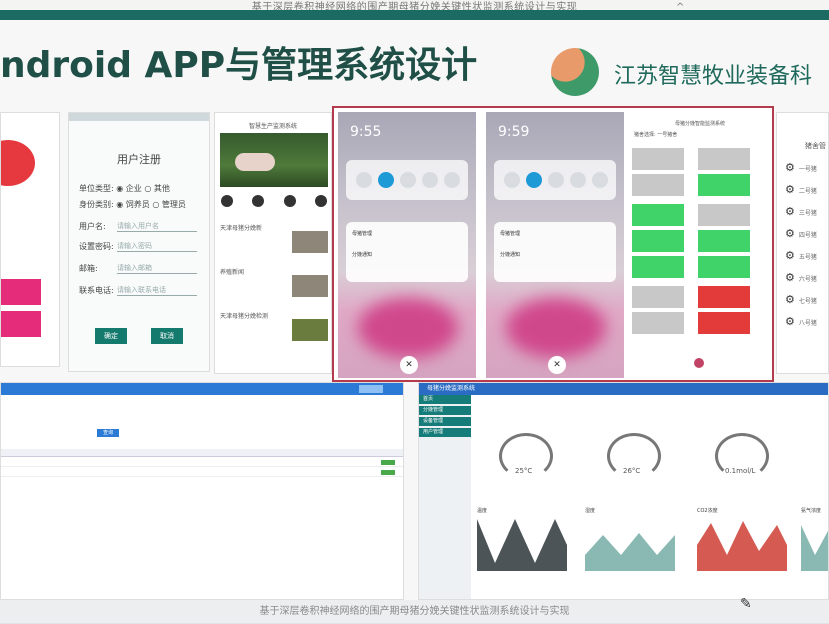 The height and width of the screenshot is (624, 829). What do you see at coordinates (667, 135) in the screenshot?
I see `pen-select-value: 一号猪舍` at bounding box center [667, 135].